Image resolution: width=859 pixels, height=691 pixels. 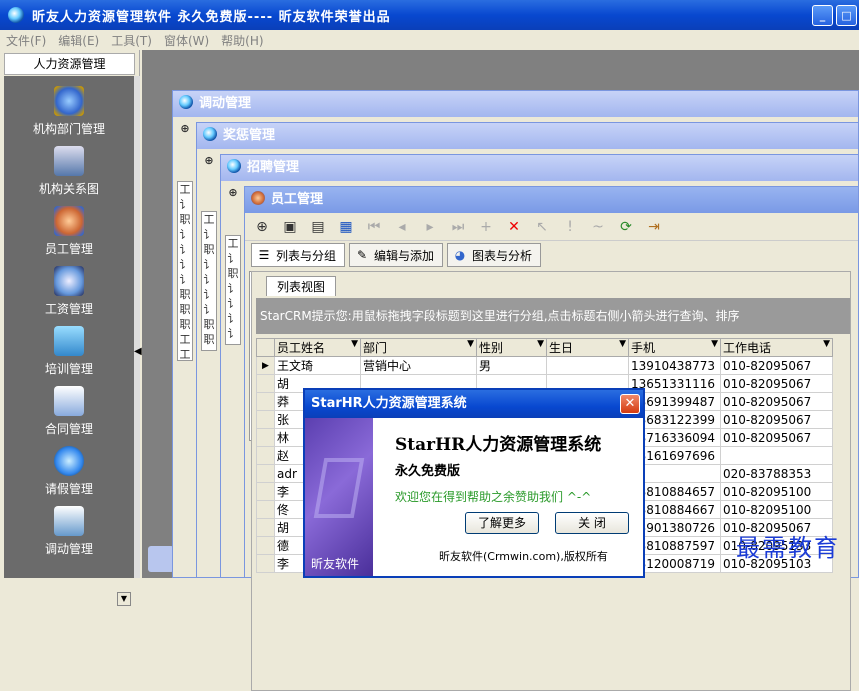 What do you see at coordinates (317, 347) in the screenshot?
I see `col-header-name: 员工姓名 ▼` at bounding box center [317, 347].